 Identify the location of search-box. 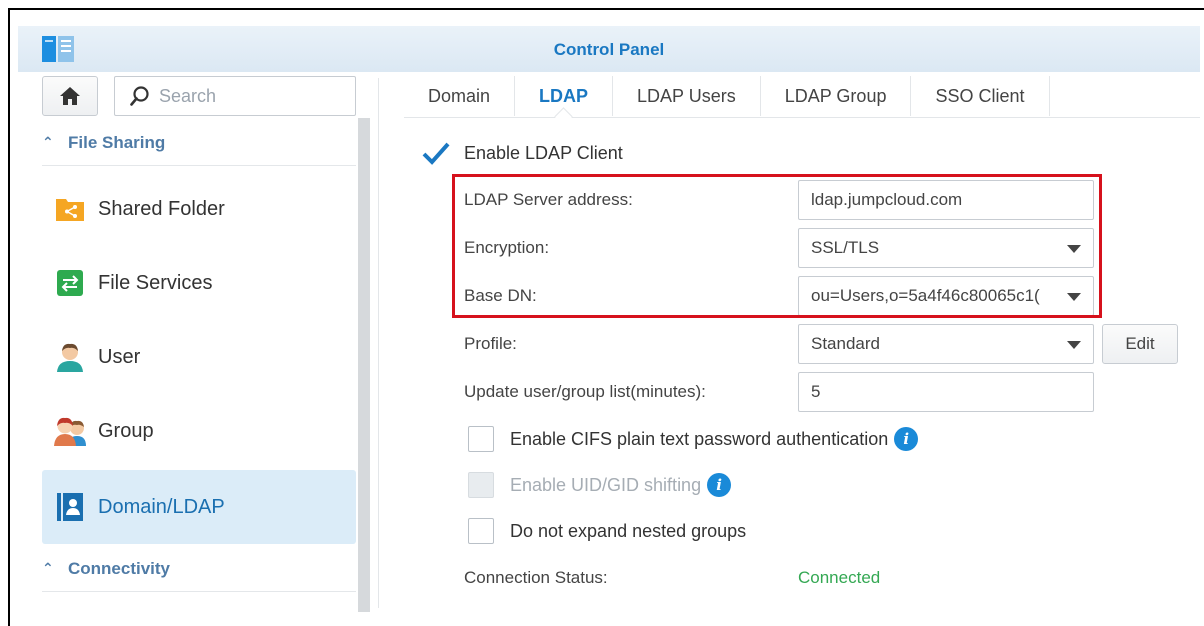
(235, 96).